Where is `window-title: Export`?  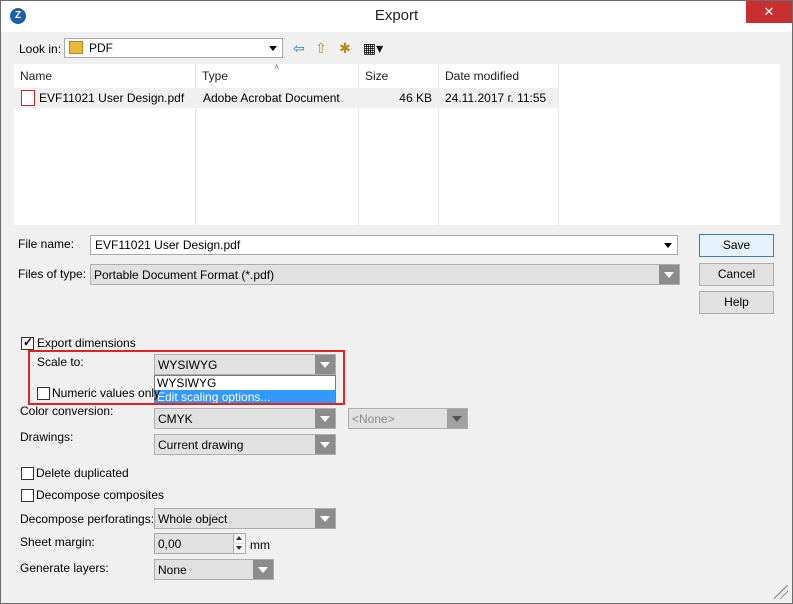
window-title: Export is located at coordinates (396, 15).